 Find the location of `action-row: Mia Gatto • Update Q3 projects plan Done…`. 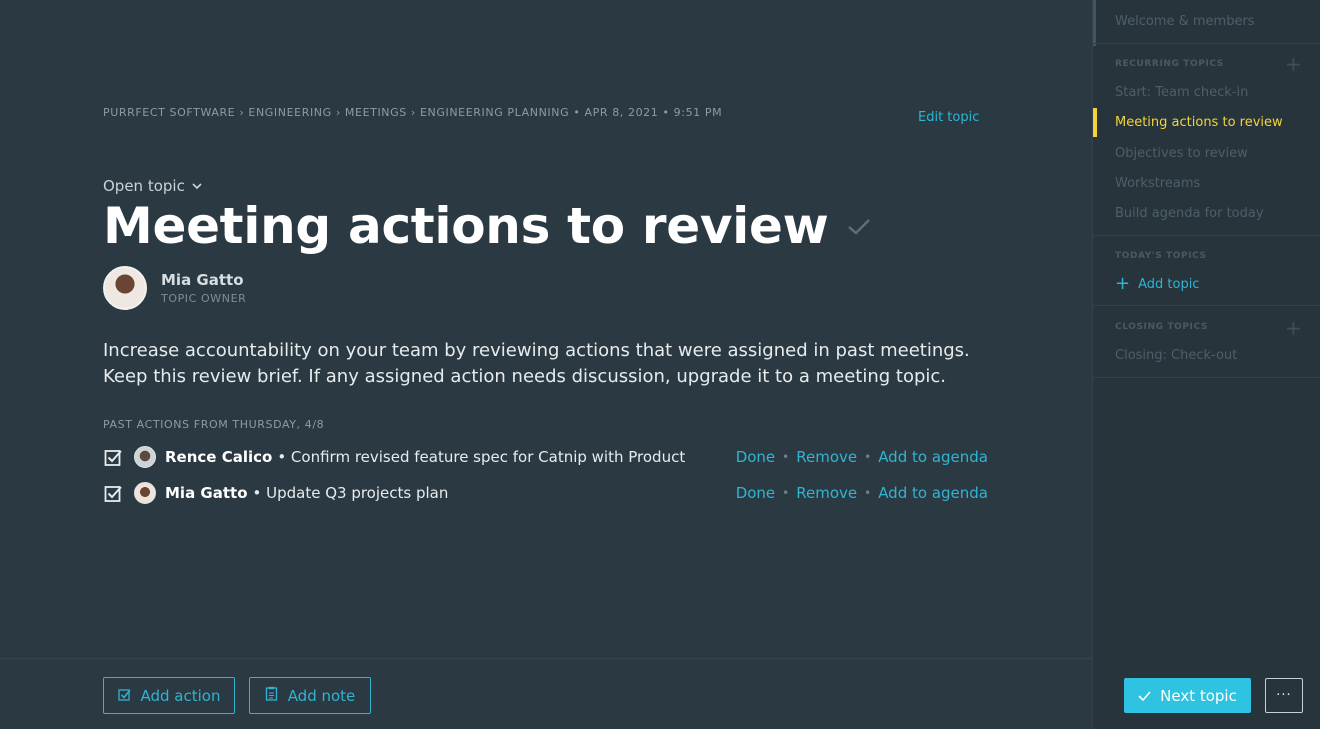

action-row: Mia Gatto • Update Q3 projects plan Done… is located at coordinates (545, 493).